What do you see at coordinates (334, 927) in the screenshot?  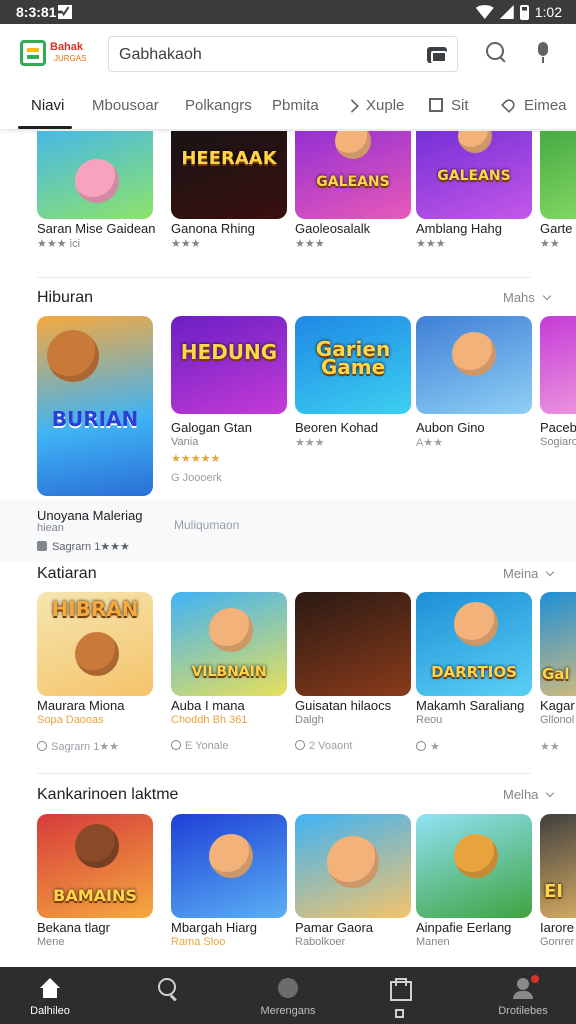 I see `app-name: Pamar Gaora` at bounding box center [334, 927].